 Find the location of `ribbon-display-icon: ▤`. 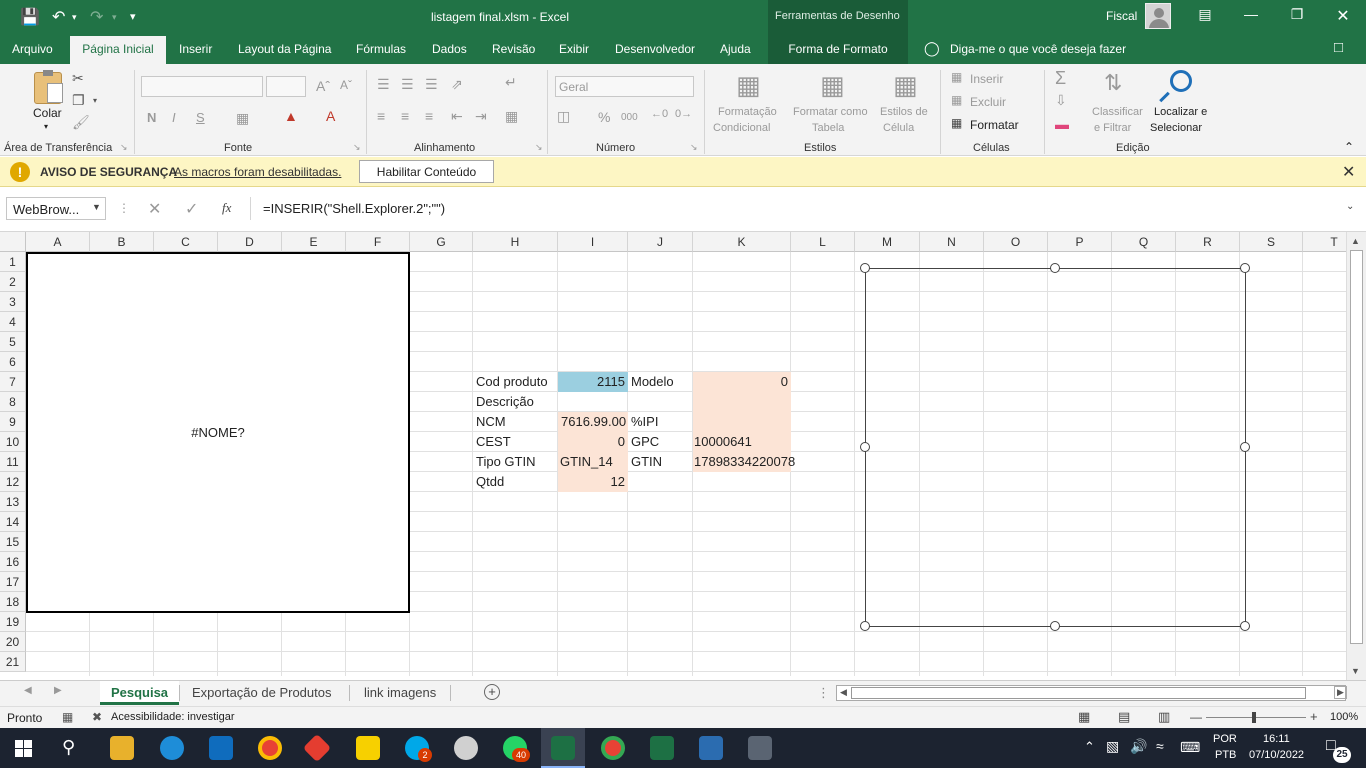

ribbon-display-icon: ▤ is located at coordinates (1205, 14).